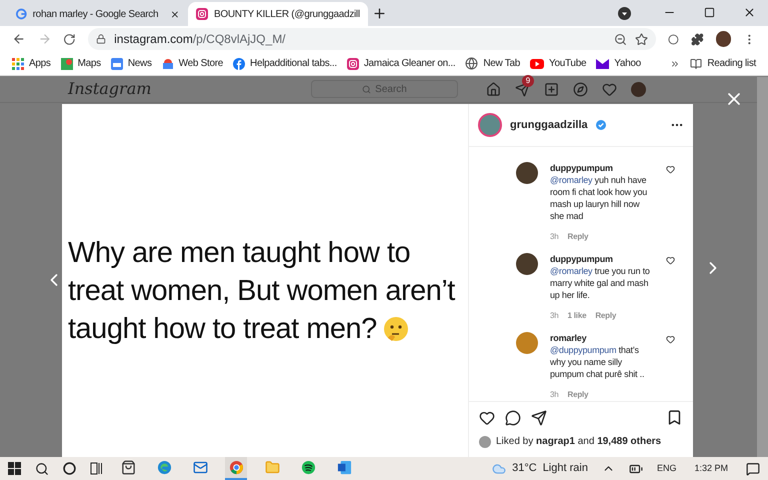 Image resolution: width=768 pixels, height=480 pixels. Describe the element at coordinates (66, 64) in the screenshot. I see `map-pin-icon` at that location.